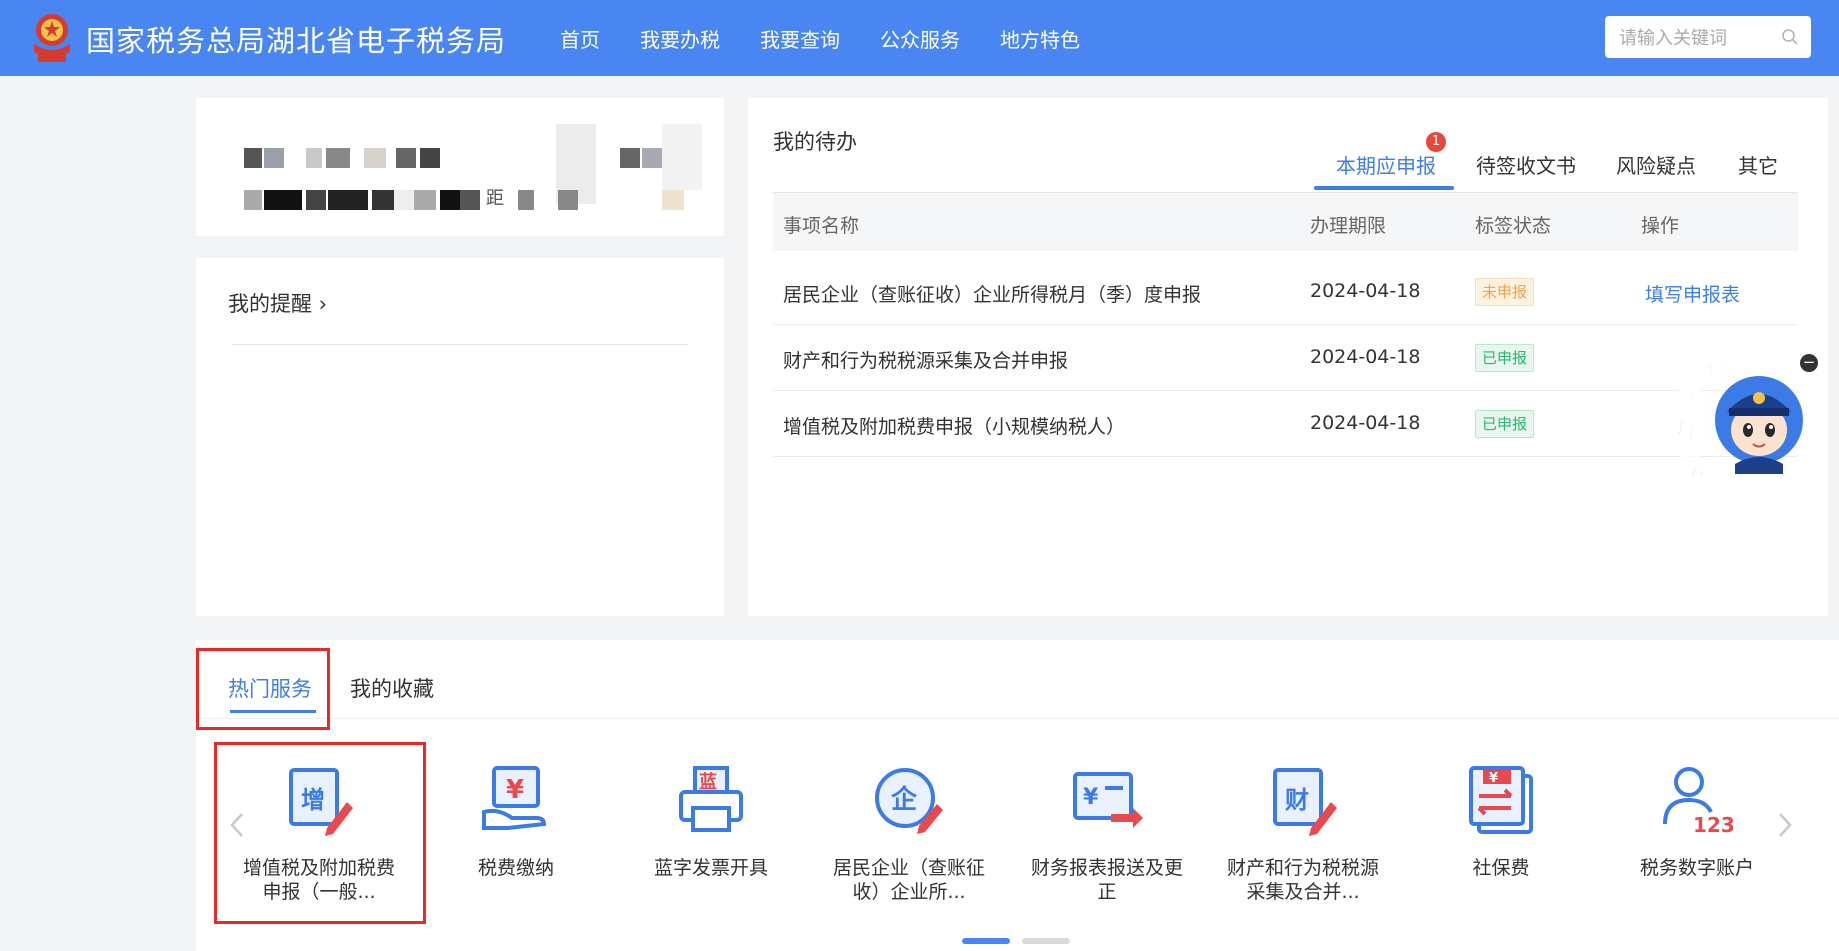 This screenshot has height=951, width=1839. Describe the element at coordinates (1501, 842) in the screenshot. I see `service-social-security: ¥ 社保费` at that location.